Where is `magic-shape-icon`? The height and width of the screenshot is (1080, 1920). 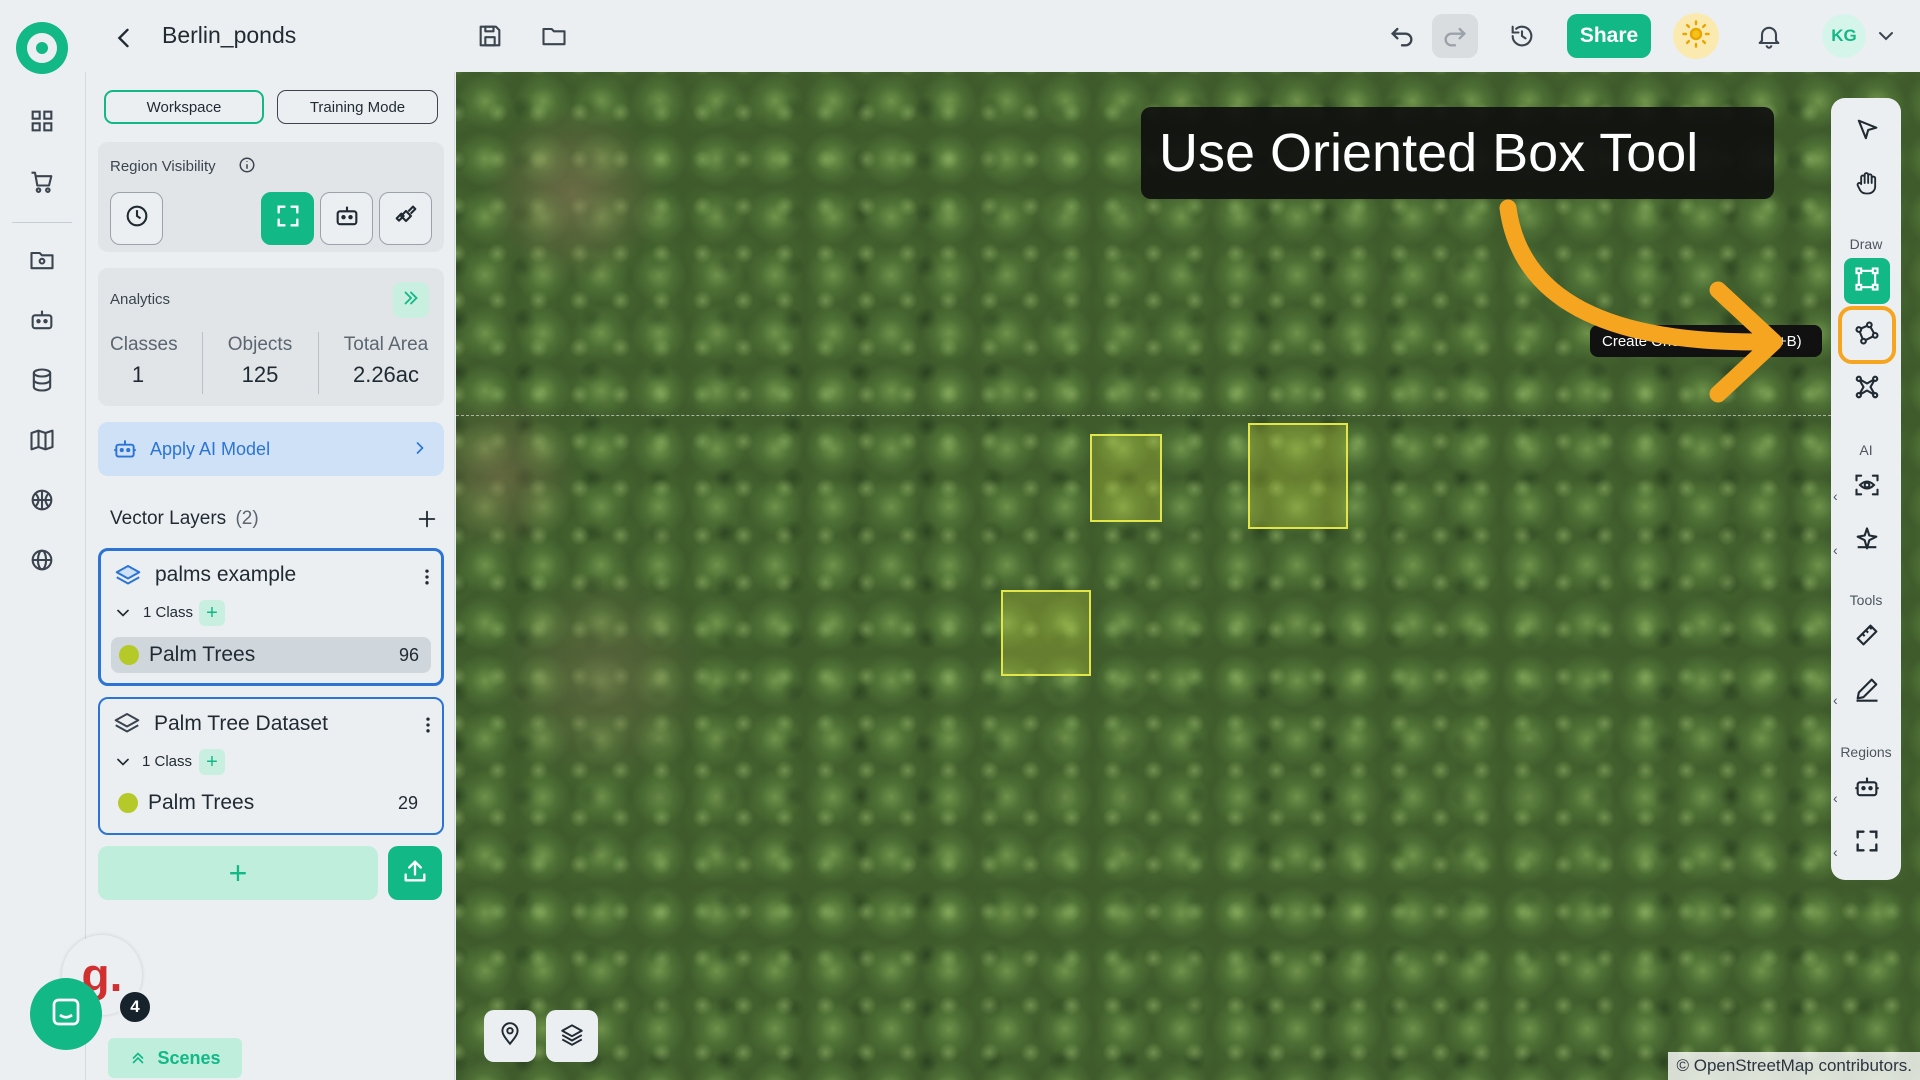 magic-shape-icon is located at coordinates (1867, 541).